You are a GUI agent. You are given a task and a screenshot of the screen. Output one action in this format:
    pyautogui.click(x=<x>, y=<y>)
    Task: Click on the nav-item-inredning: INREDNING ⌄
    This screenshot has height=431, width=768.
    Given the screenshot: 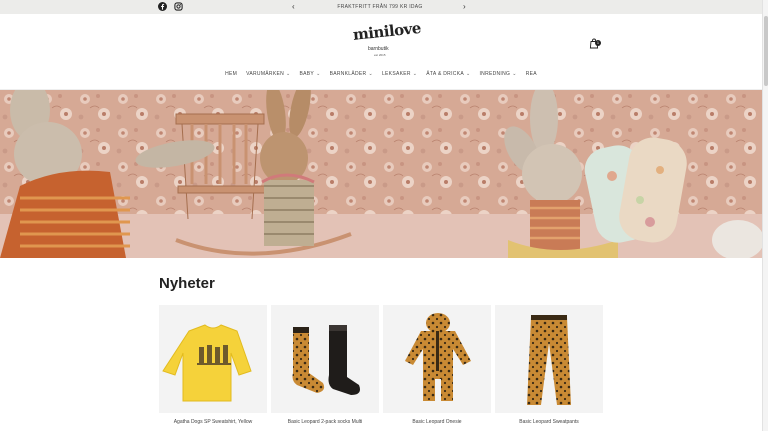 What is the action you would take?
    pyautogui.click(x=497, y=74)
    